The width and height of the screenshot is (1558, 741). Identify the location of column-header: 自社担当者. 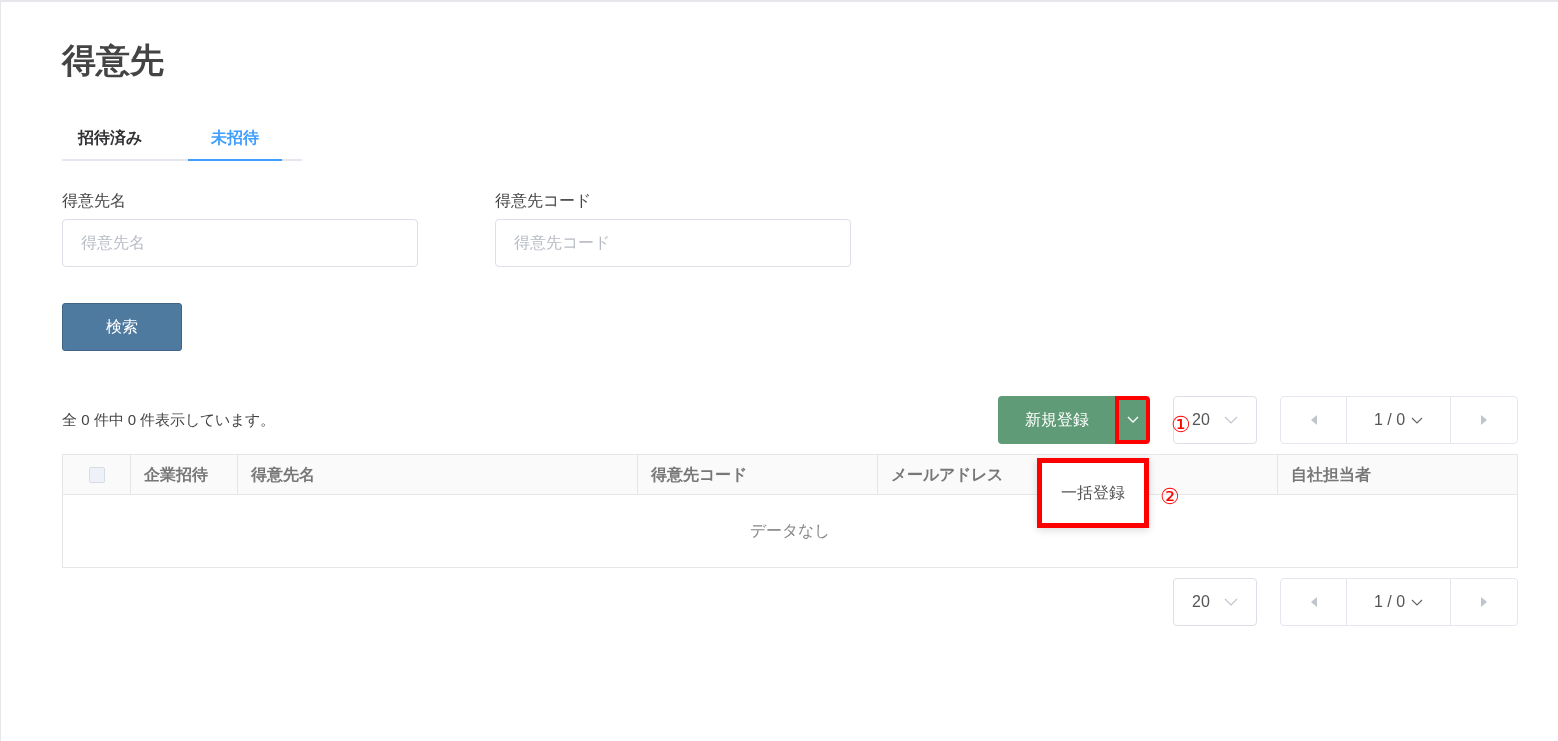
(1331, 474).